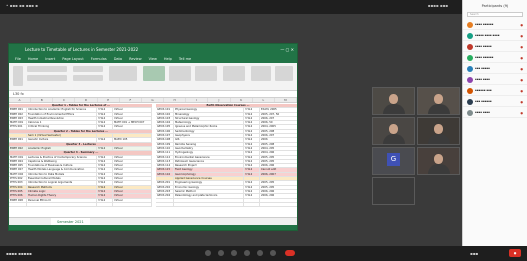 This screenshot has width=527, height=261. Describe the element at coordinates (234, 253) in the screenshot. I see `captions-icon` at that location.